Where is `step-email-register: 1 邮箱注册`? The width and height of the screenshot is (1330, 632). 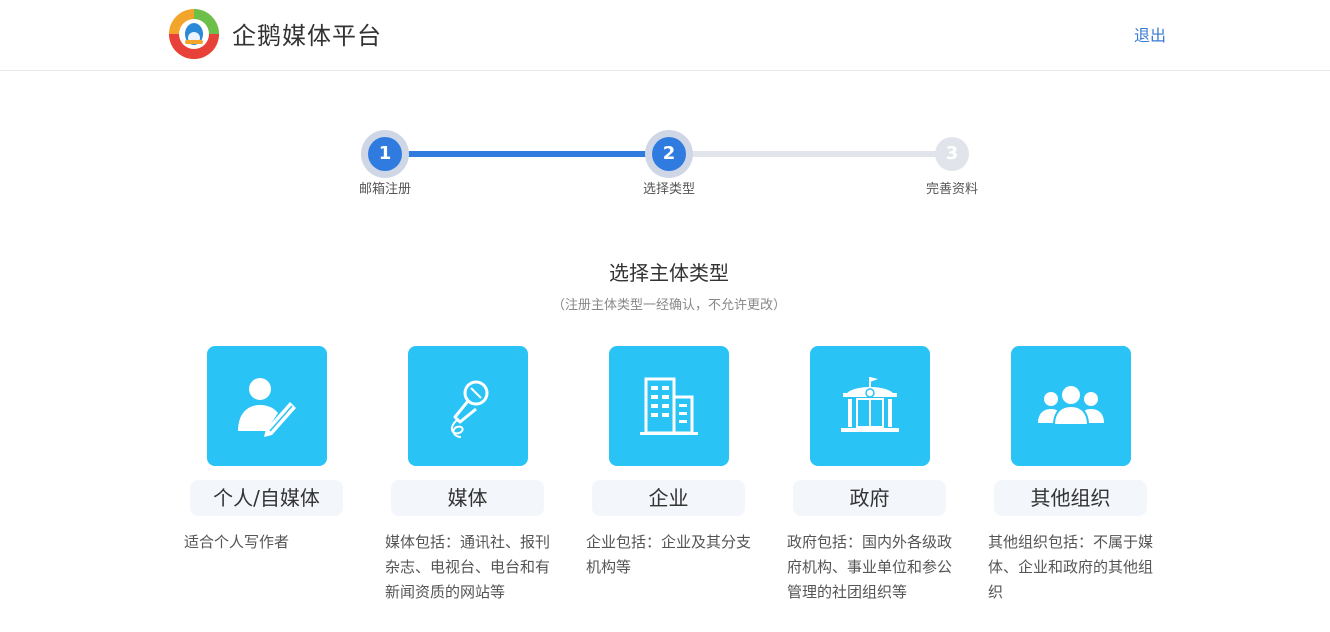 step-email-register: 1 邮箱注册 is located at coordinates (385, 164).